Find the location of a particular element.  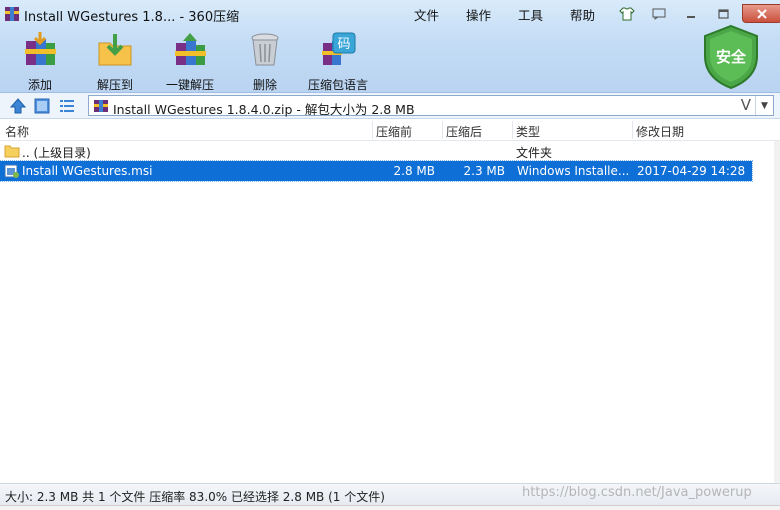

column-compressed-before: 压缩前 is located at coordinates (394, 131).